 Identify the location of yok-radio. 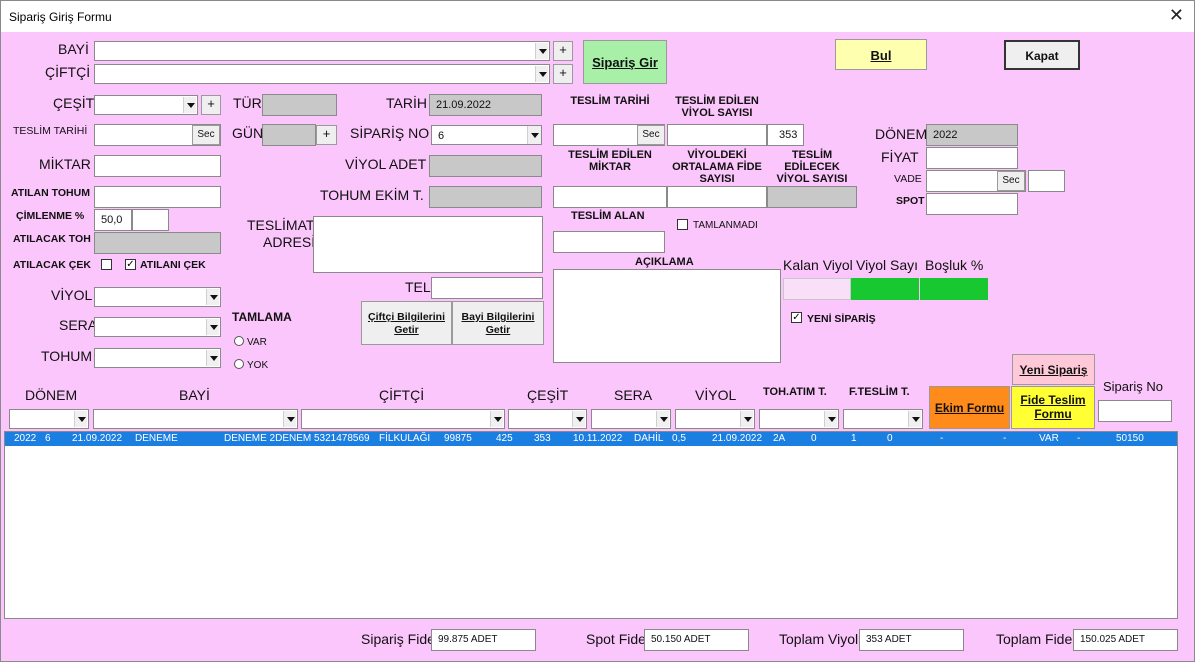
(239, 364).